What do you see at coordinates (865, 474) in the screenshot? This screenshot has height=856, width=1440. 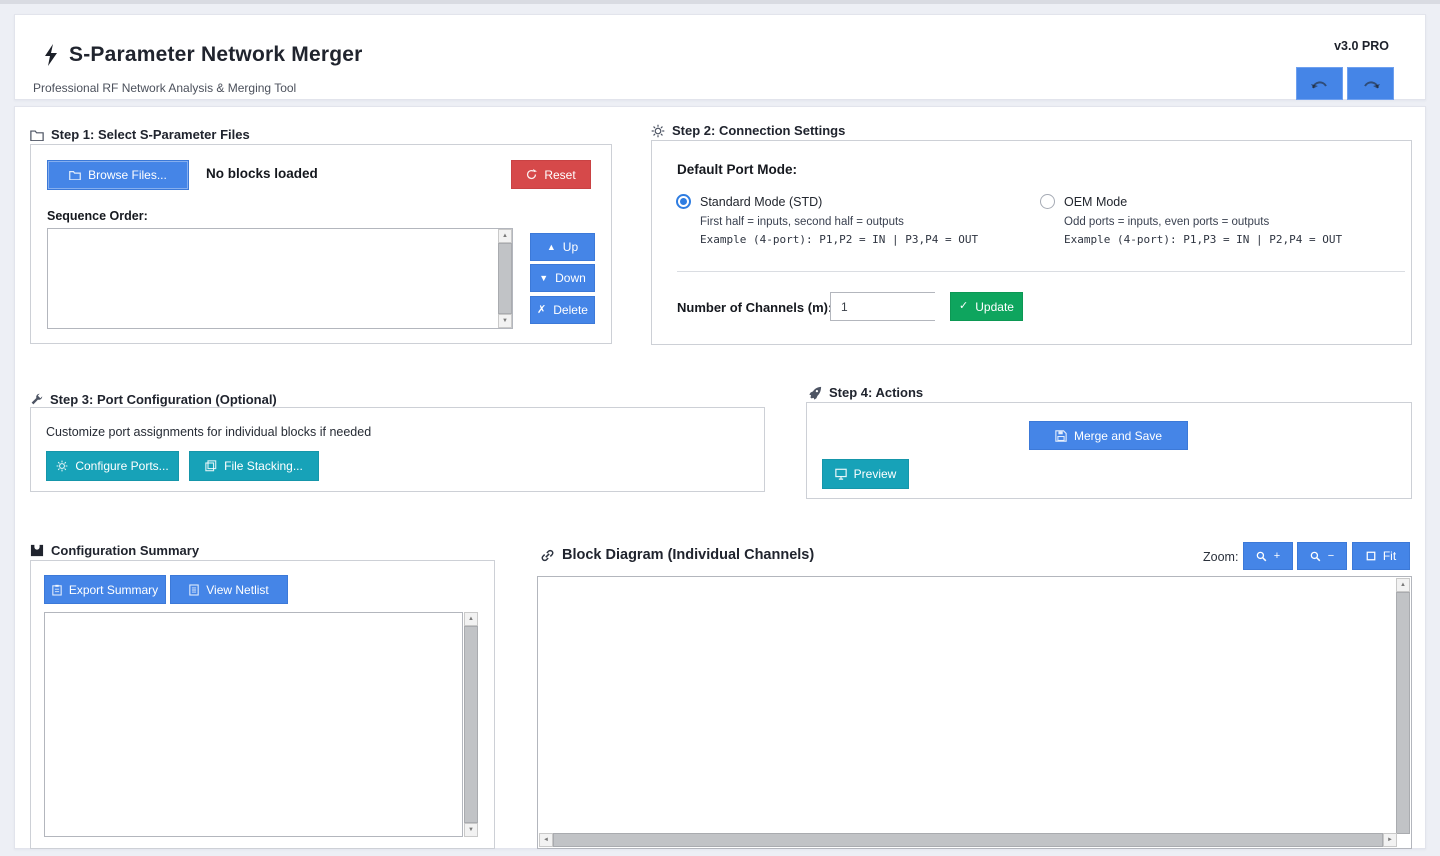 I see `preview-button: Preview` at bounding box center [865, 474].